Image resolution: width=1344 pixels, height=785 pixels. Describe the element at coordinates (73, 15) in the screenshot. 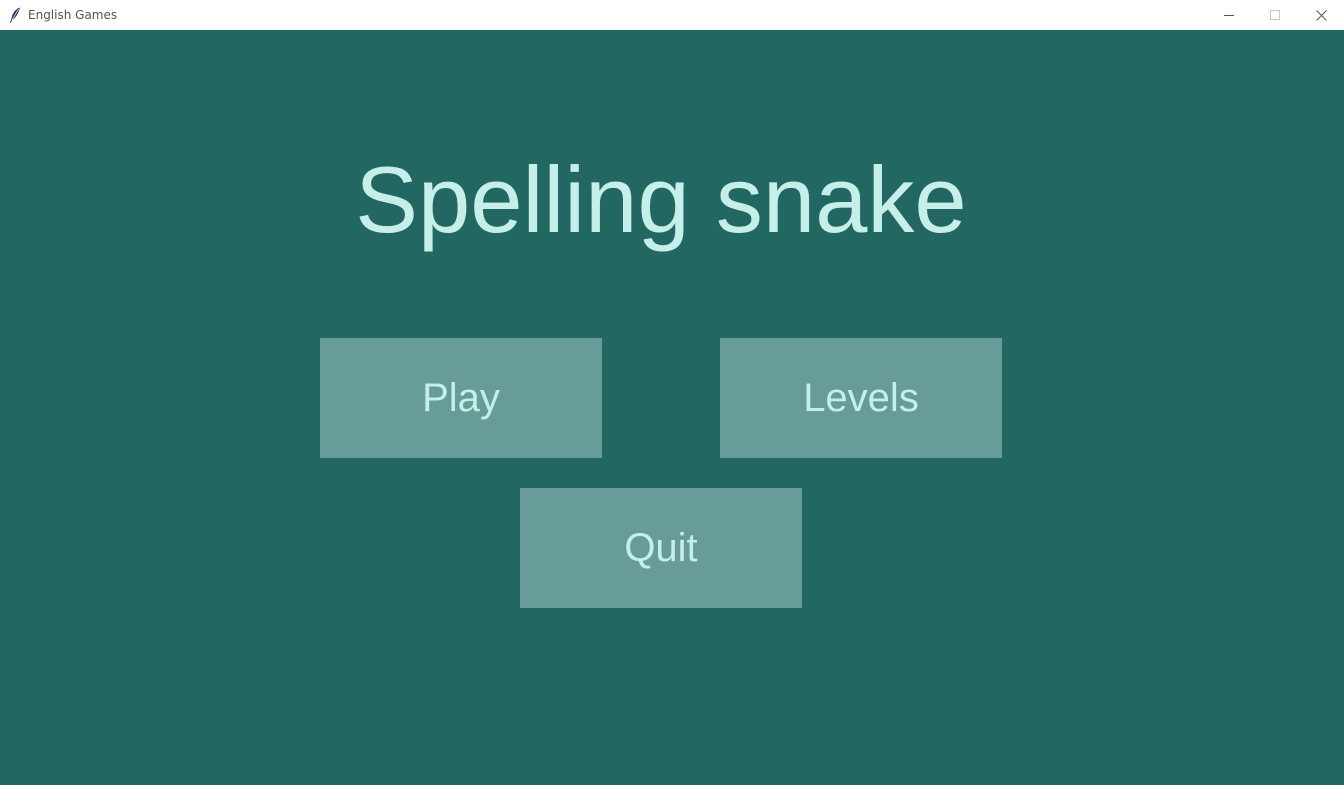

I see `window-title: English Games` at that location.